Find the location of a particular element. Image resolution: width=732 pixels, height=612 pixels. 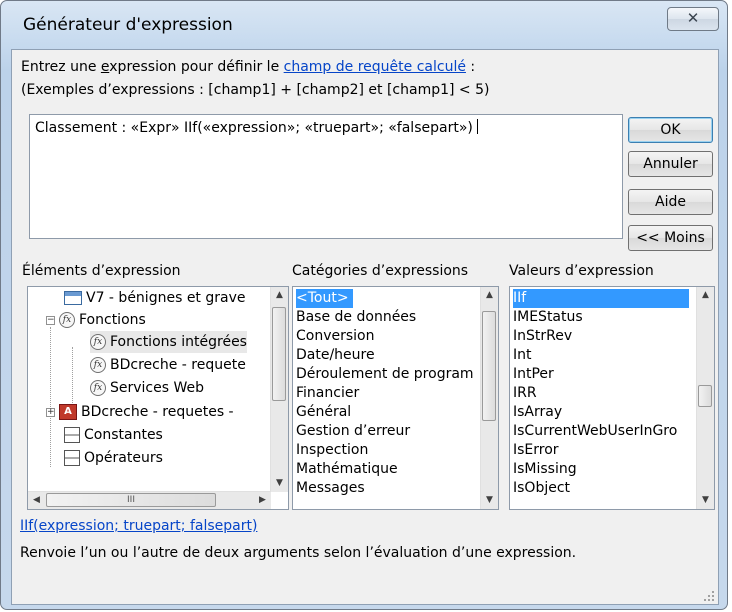

tree-item-operators: Opérateurs is located at coordinates (113, 458).